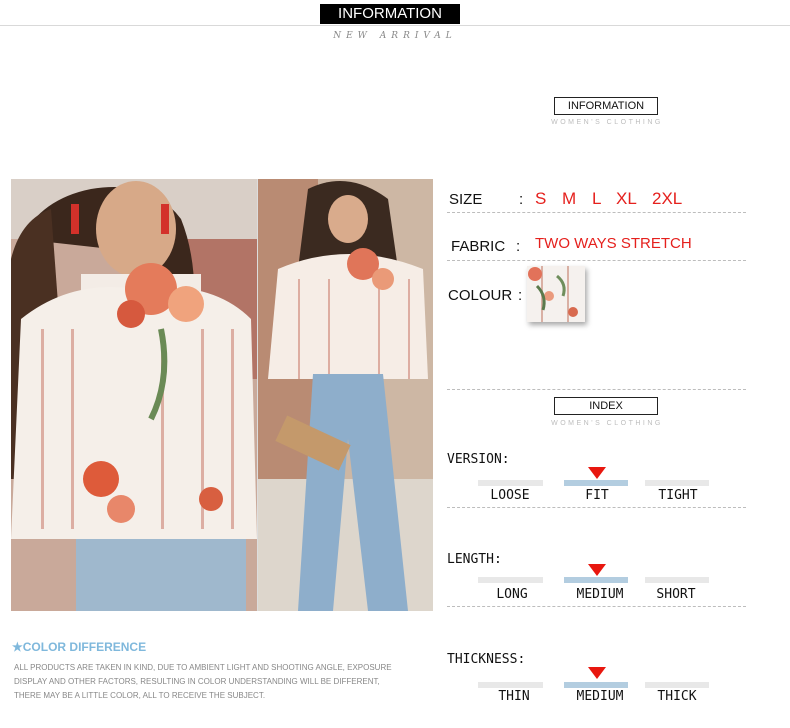 The height and width of the screenshot is (728, 790). I want to click on colour-colon: :, so click(520, 295).